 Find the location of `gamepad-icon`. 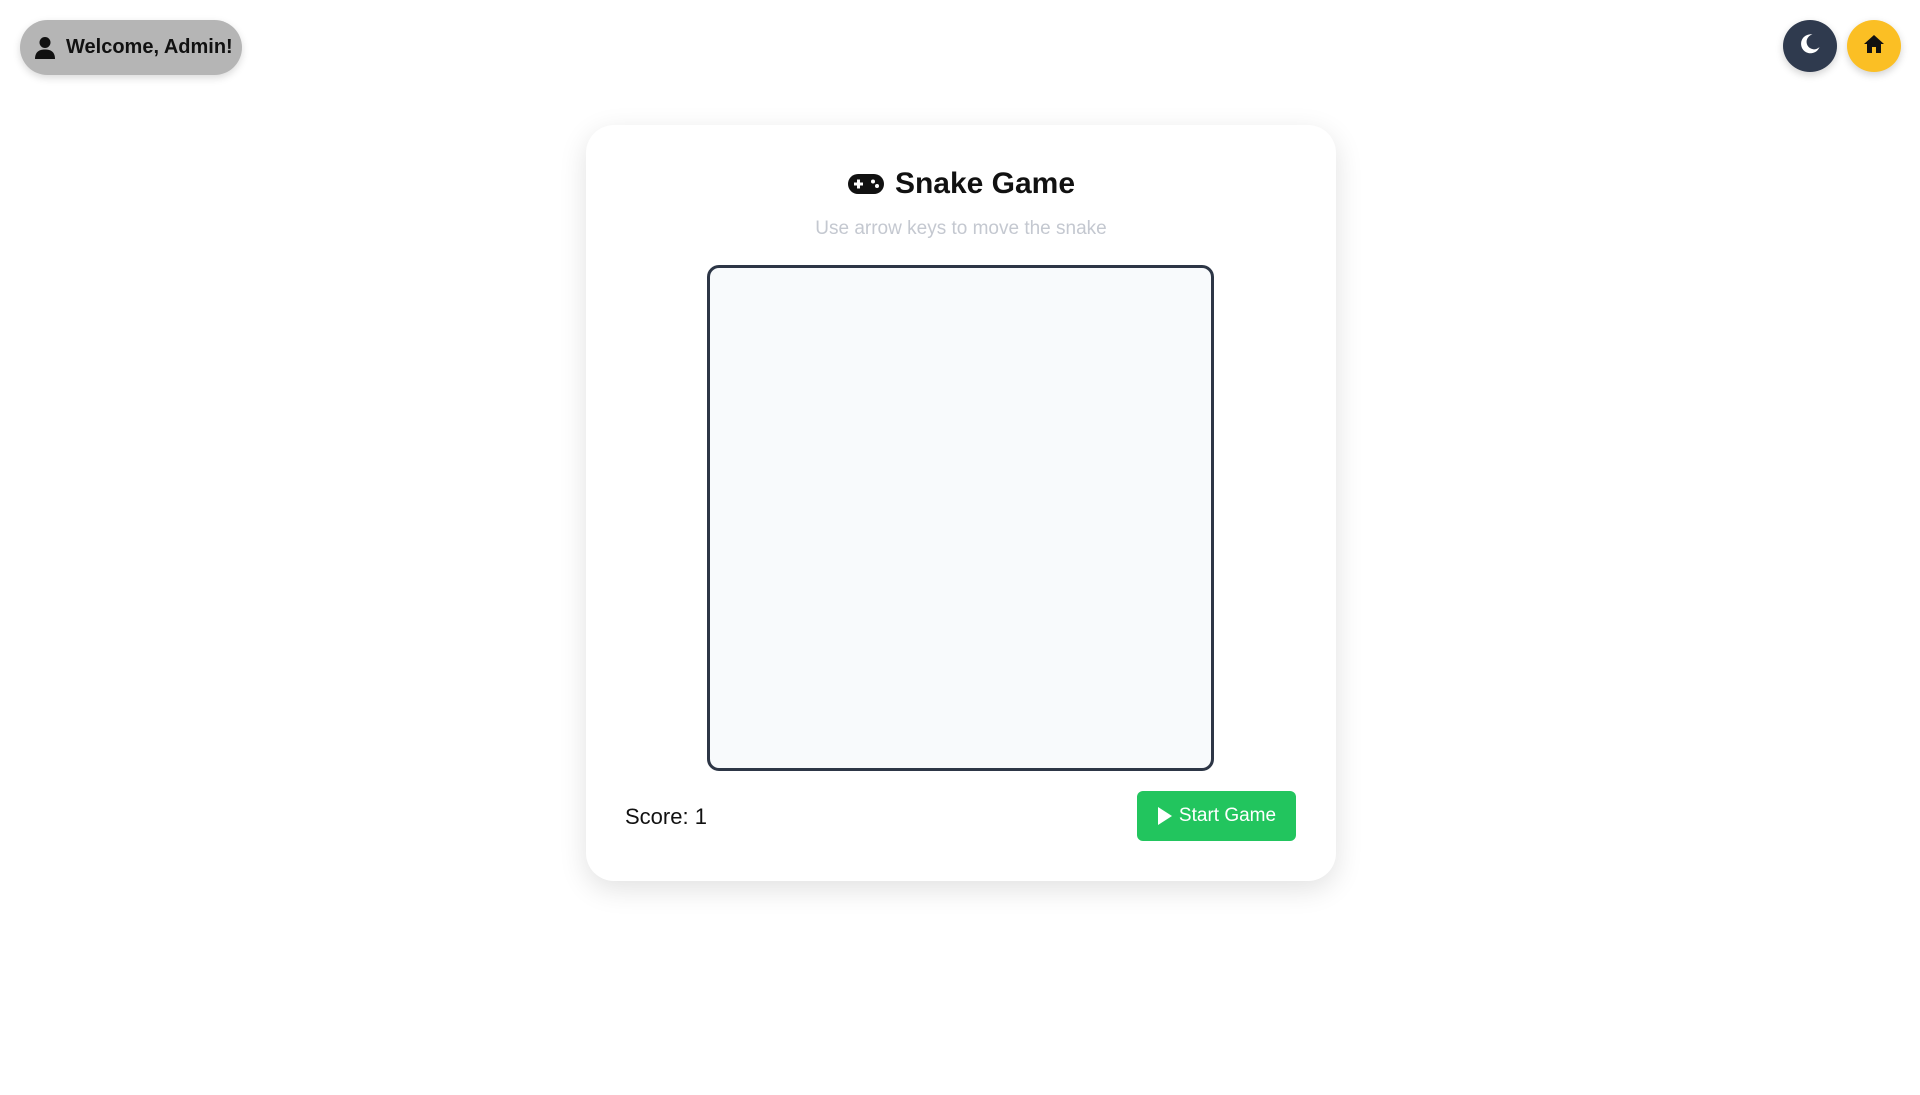

gamepad-icon is located at coordinates (866, 184).